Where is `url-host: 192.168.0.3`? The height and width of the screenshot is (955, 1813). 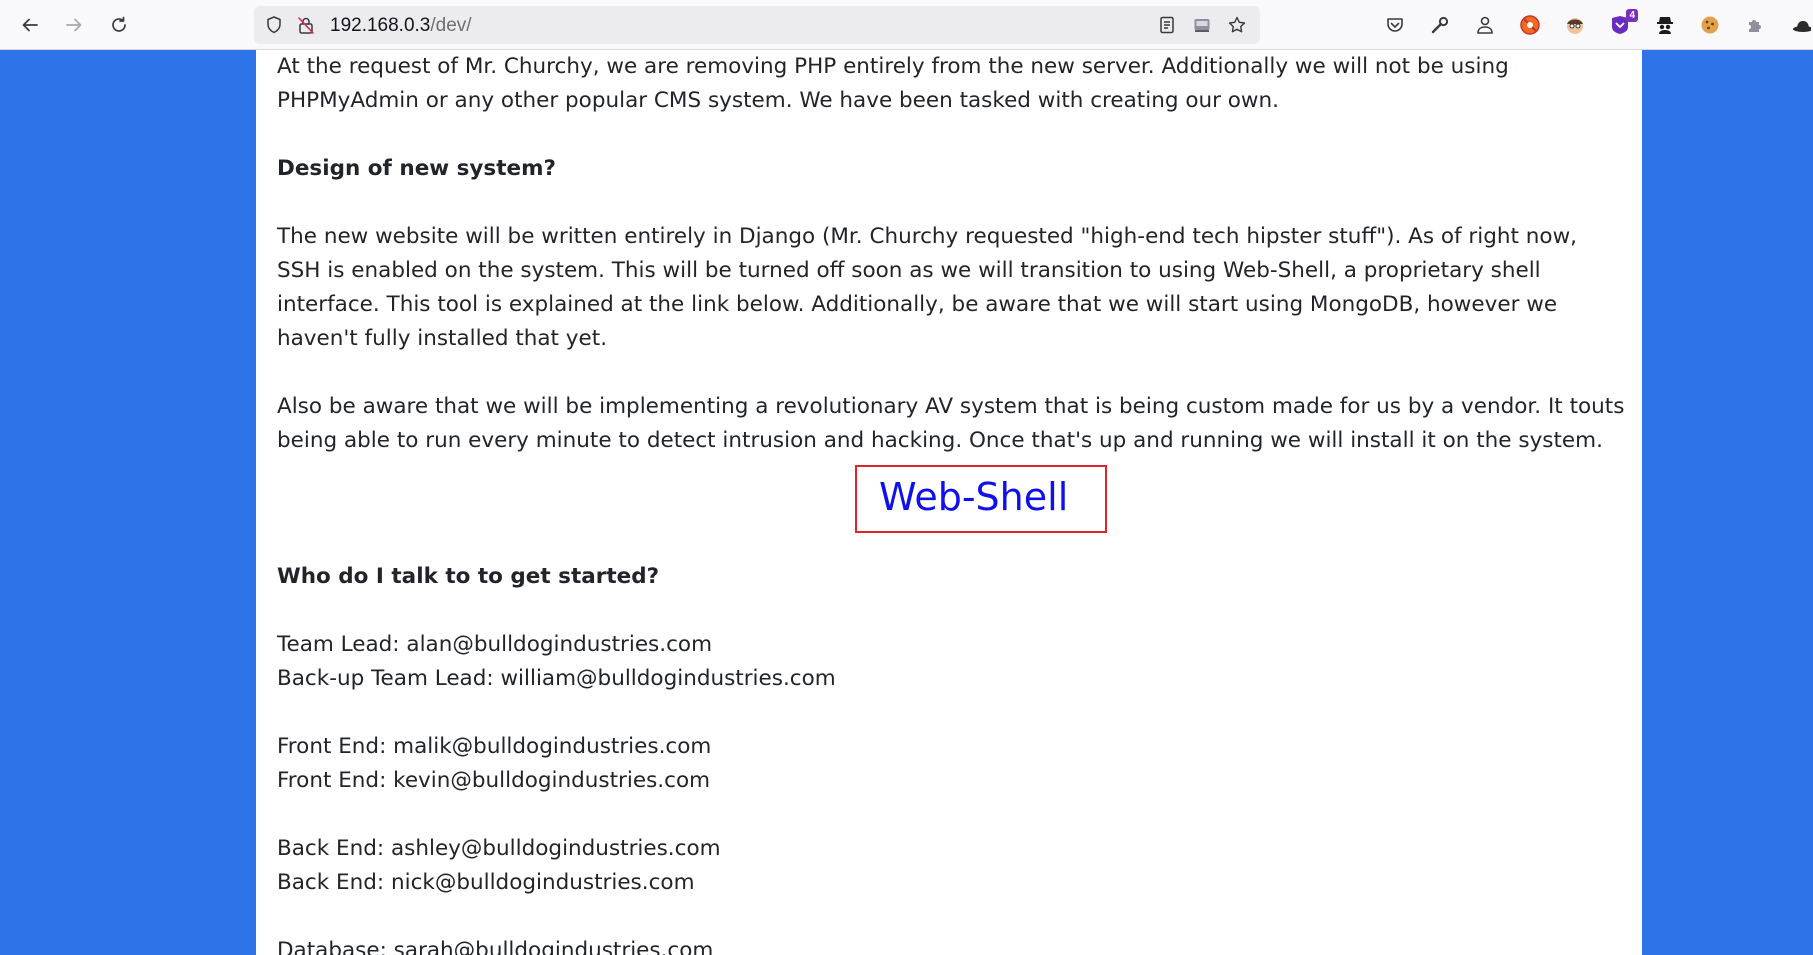
url-host: 192.168.0.3 is located at coordinates (380, 25).